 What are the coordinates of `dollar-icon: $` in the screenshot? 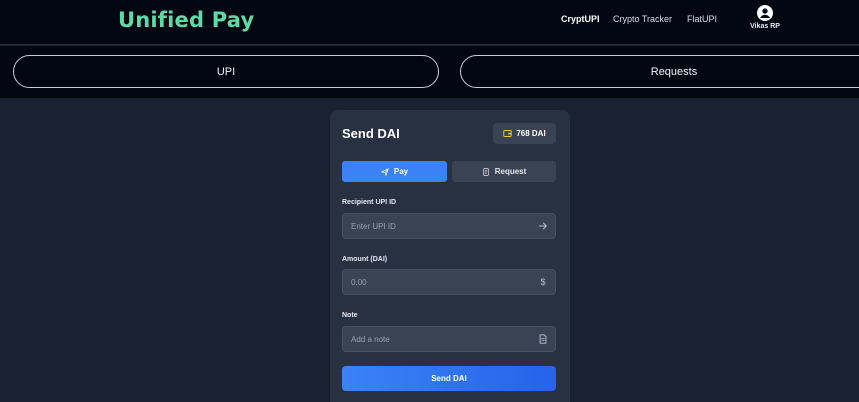 It's located at (543, 282).